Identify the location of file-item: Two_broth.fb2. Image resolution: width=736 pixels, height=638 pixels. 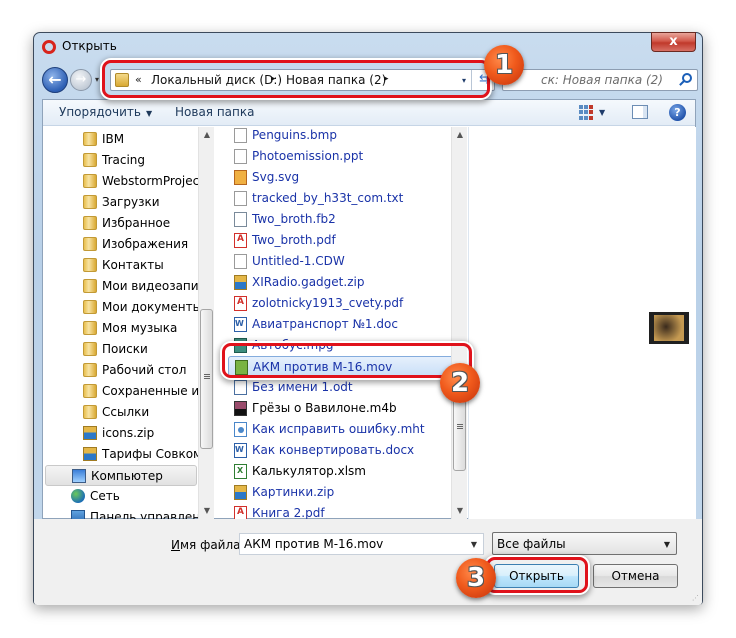
(344, 219).